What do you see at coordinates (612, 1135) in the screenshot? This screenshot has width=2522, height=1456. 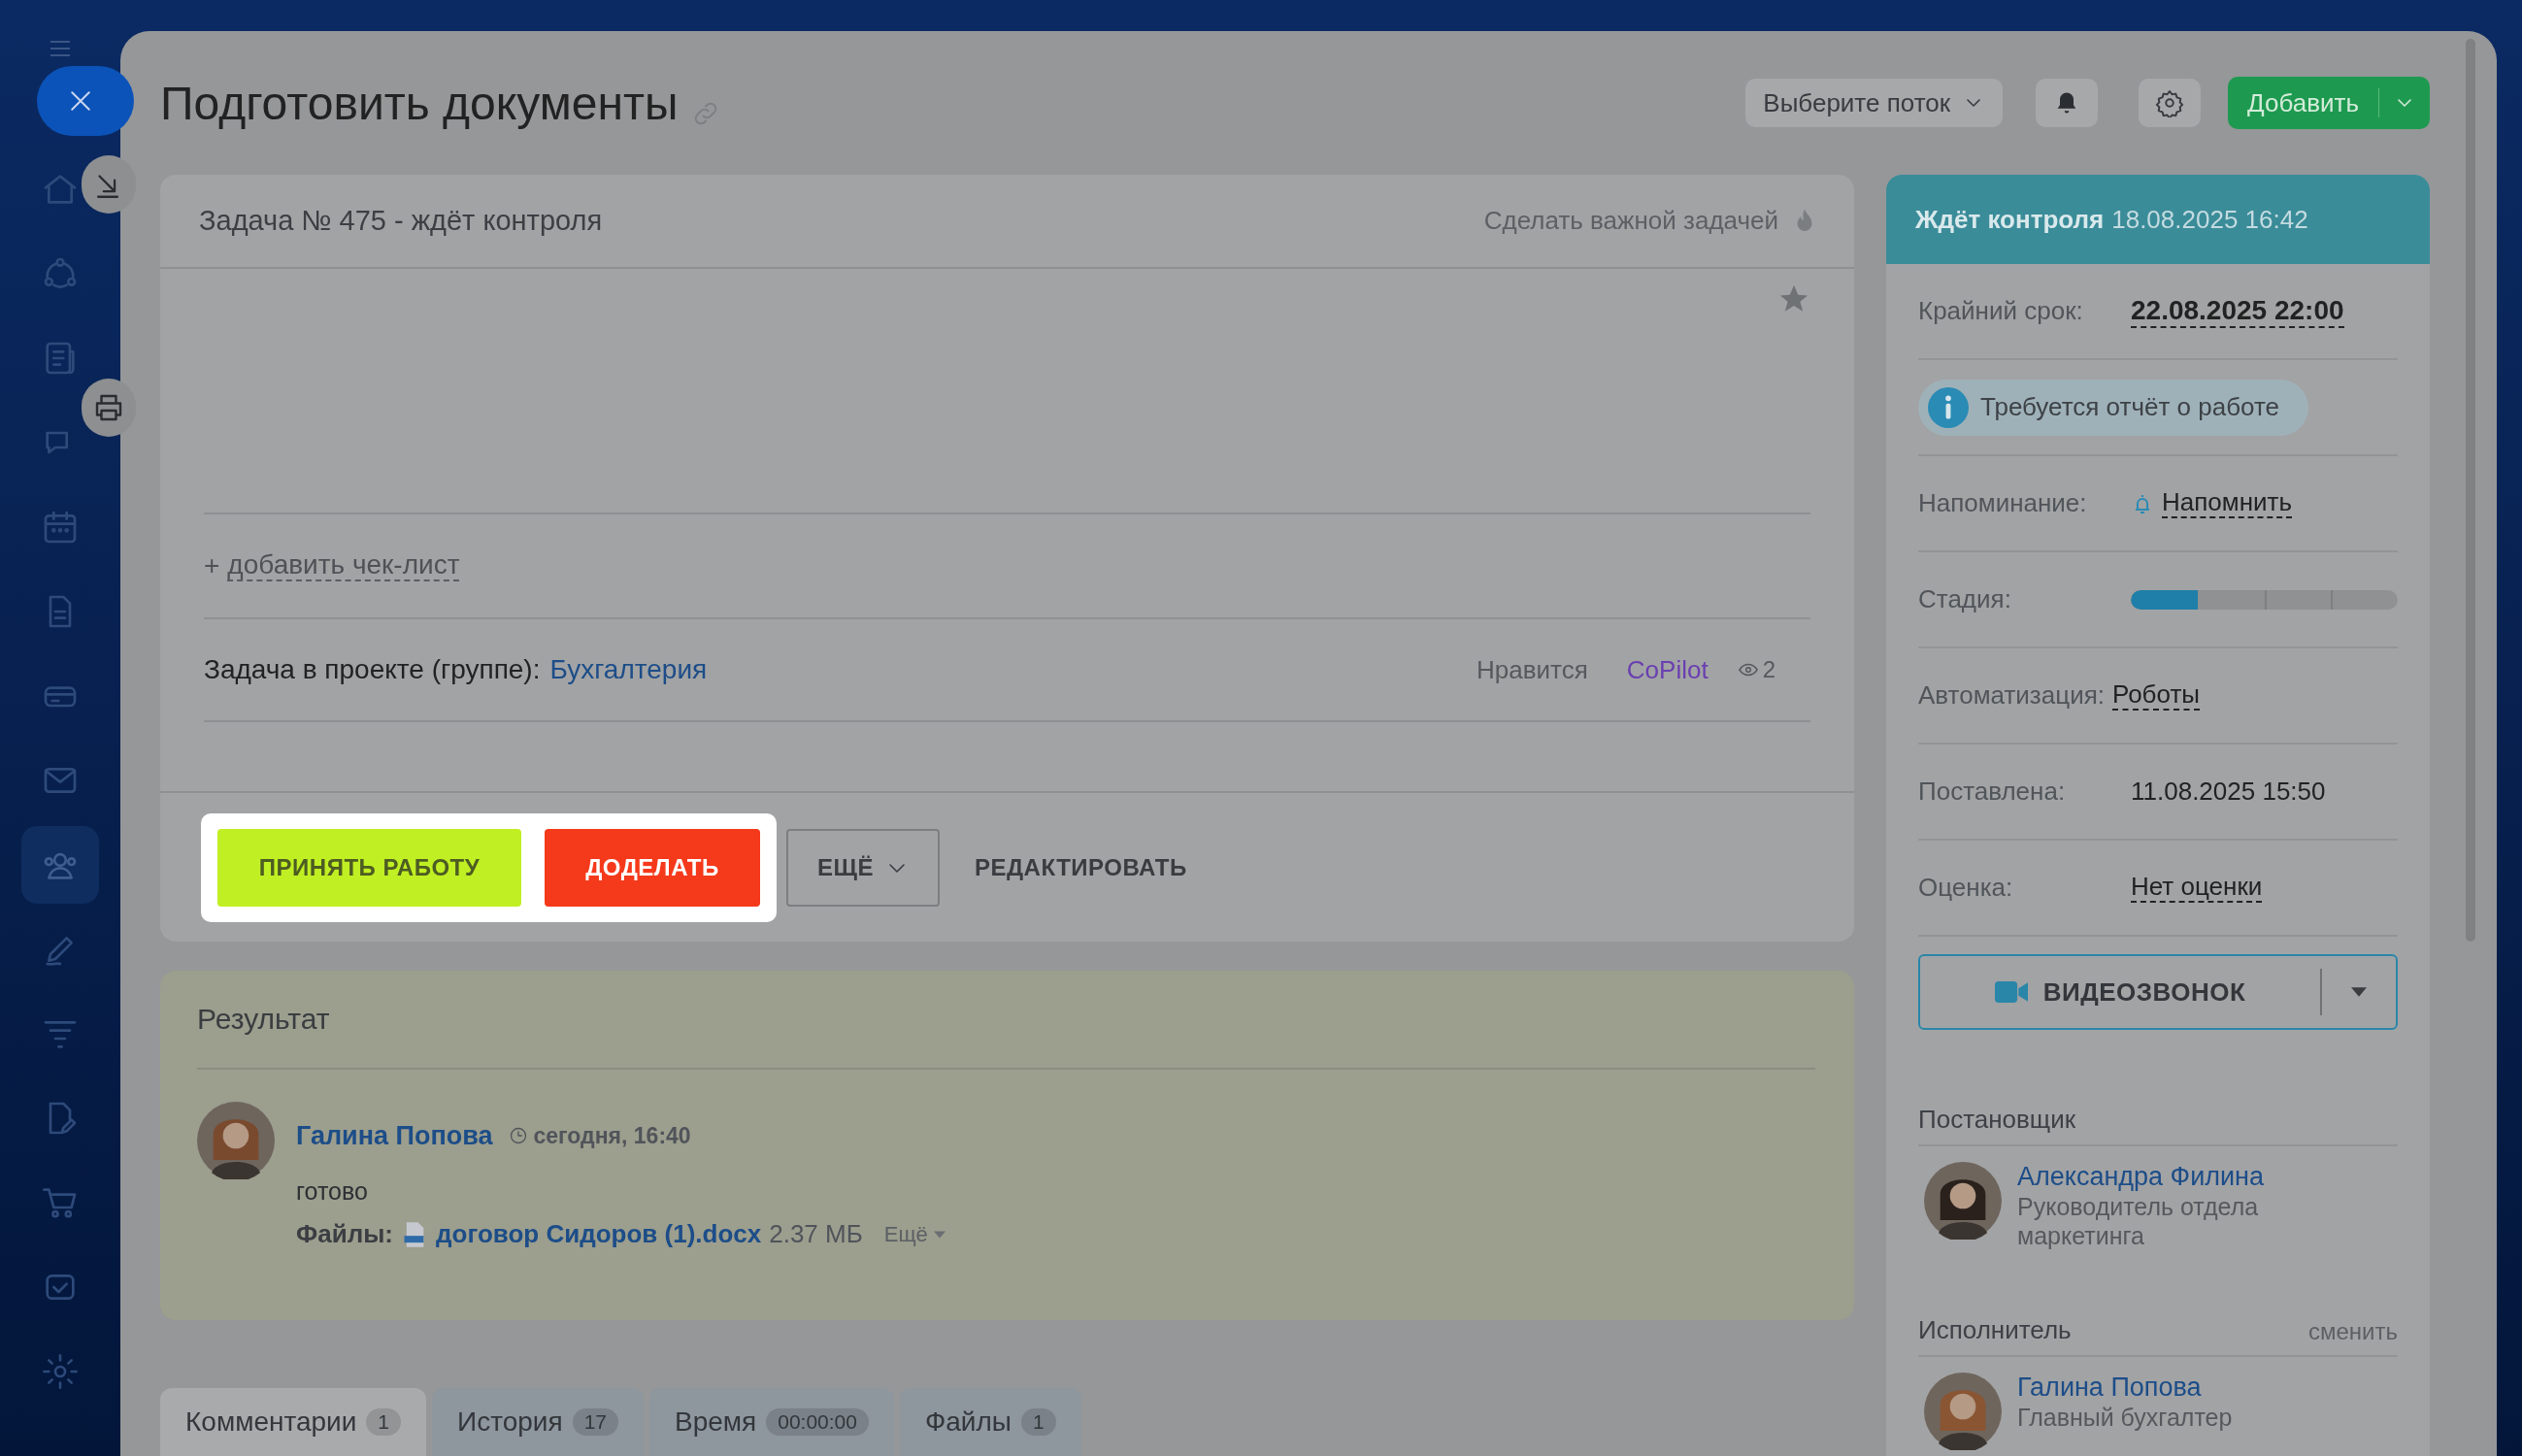 I see `comment-time: сегодня, 16:40` at bounding box center [612, 1135].